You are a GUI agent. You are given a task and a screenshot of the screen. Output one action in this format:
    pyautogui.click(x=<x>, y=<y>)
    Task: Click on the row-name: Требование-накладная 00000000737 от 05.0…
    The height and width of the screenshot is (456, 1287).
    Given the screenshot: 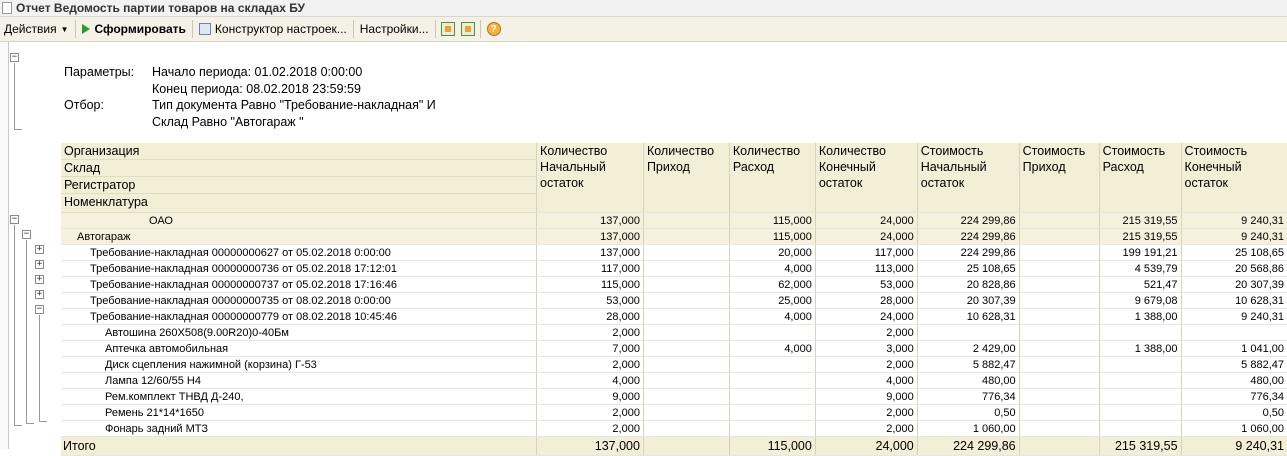 What is the action you would take?
    pyautogui.click(x=299, y=284)
    